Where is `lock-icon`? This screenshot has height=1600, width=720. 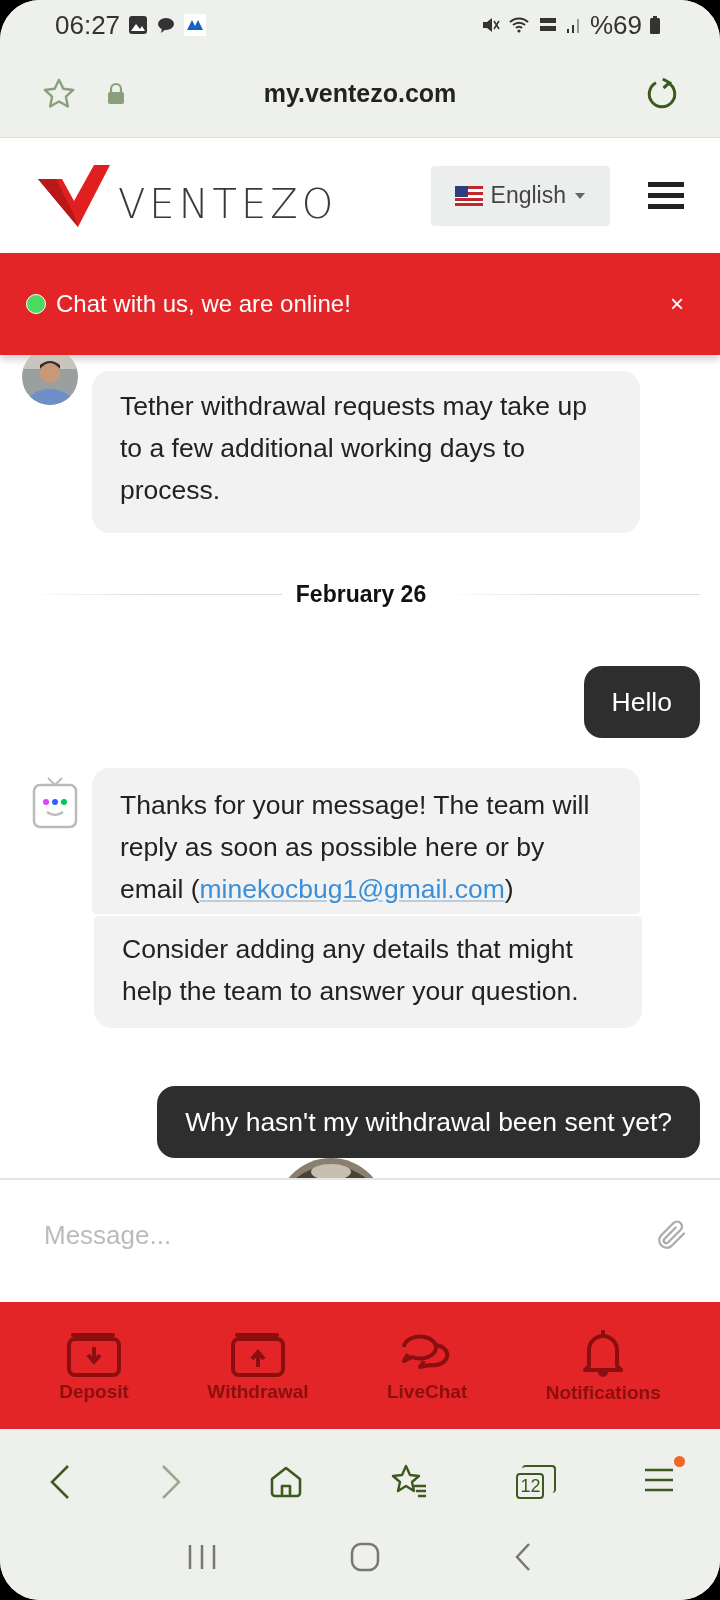 lock-icon is located at coordinates (116, 93).